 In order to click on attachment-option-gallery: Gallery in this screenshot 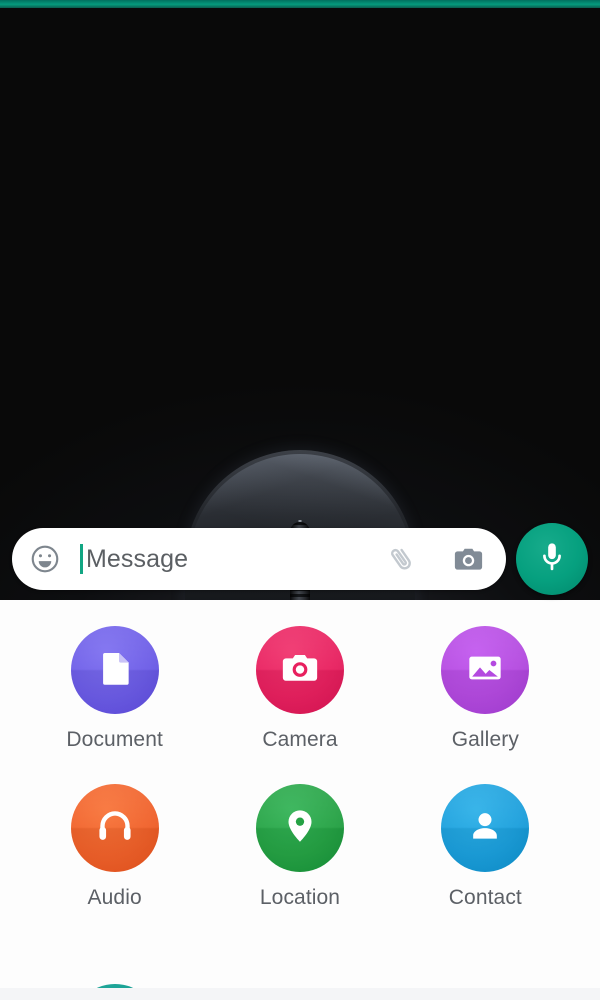, I will do `click(485, 689)`.